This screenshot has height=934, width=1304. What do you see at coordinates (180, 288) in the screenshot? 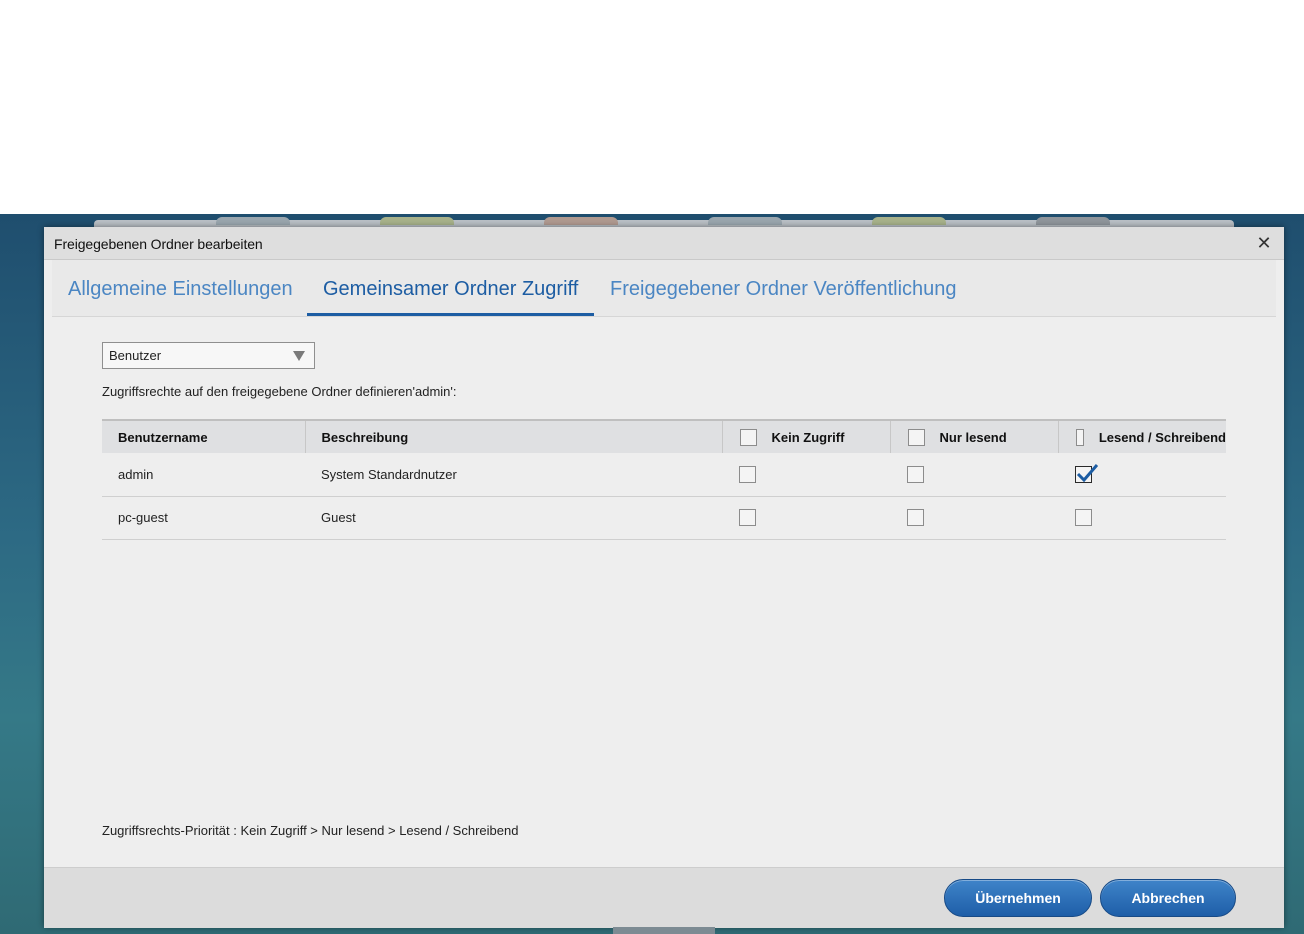
I see `tab-general-settings: Allgemeine Einstellungen` at bounding box center [180, 288].